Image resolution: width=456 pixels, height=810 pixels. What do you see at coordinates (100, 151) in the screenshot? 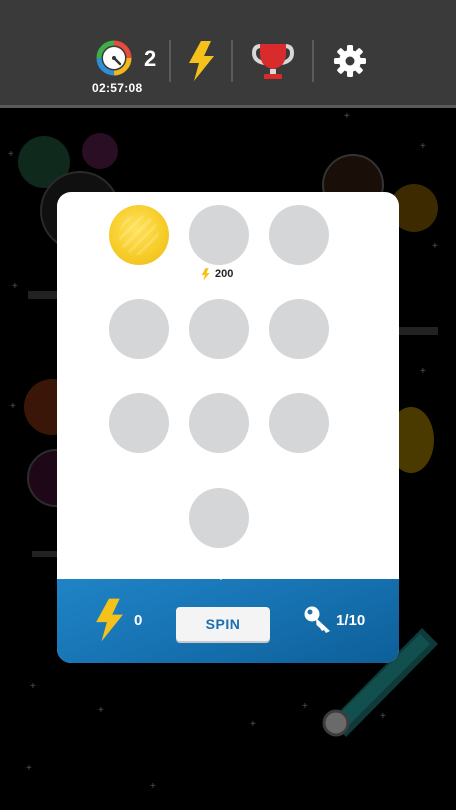
I see `background-planet` at bounding box center [100, 151].